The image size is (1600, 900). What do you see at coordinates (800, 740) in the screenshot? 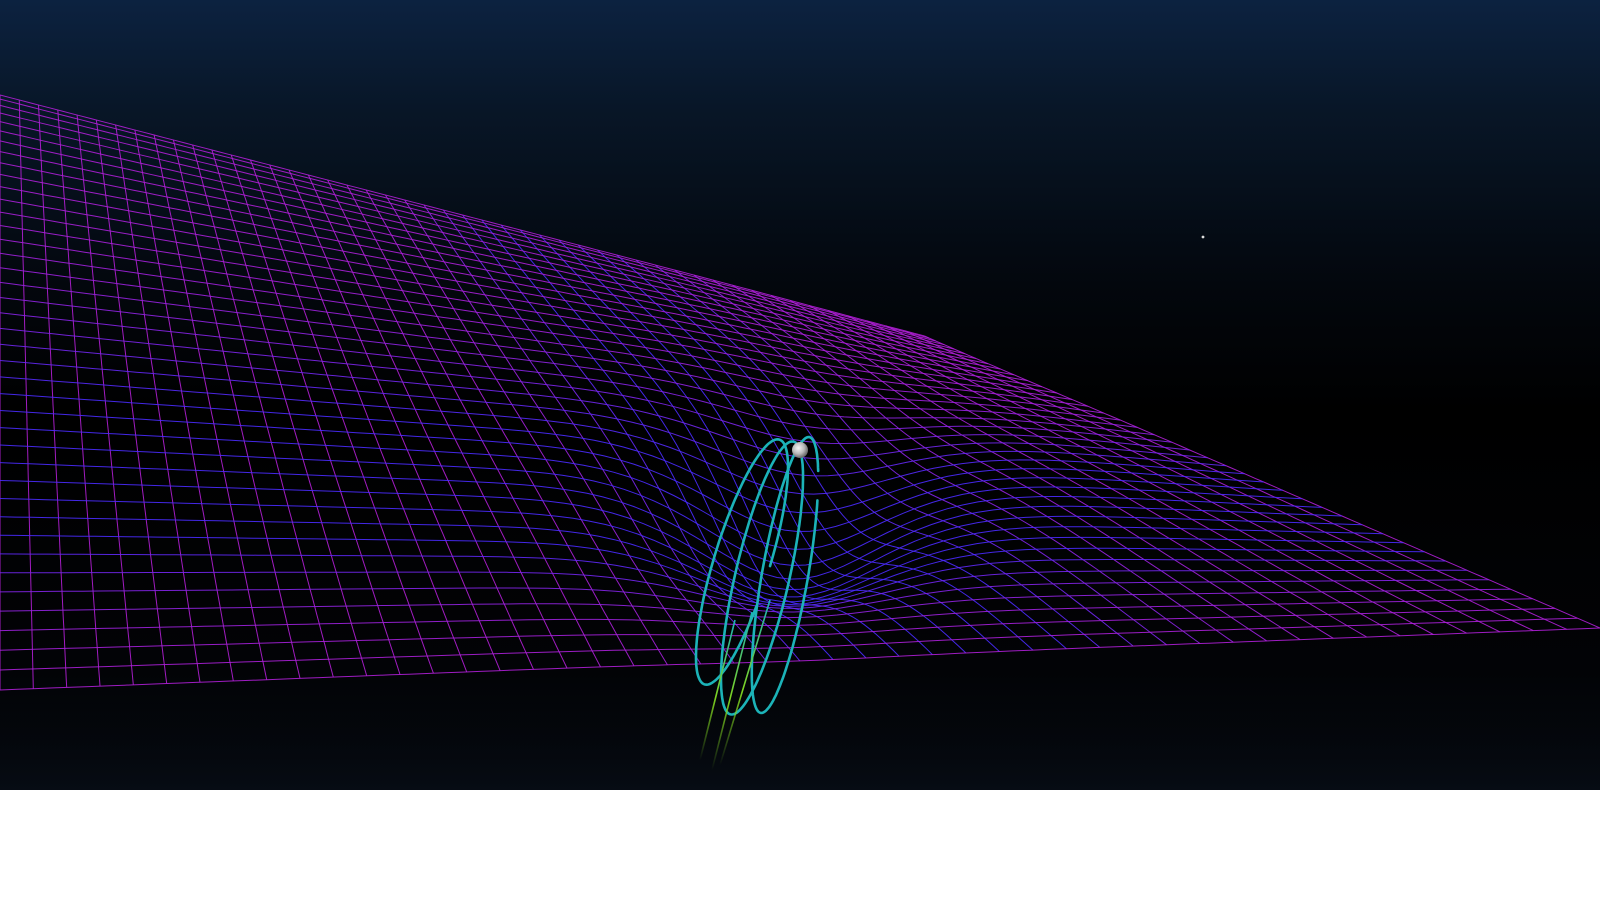
I see `foreground-fade` at bounding box center [800, 740].